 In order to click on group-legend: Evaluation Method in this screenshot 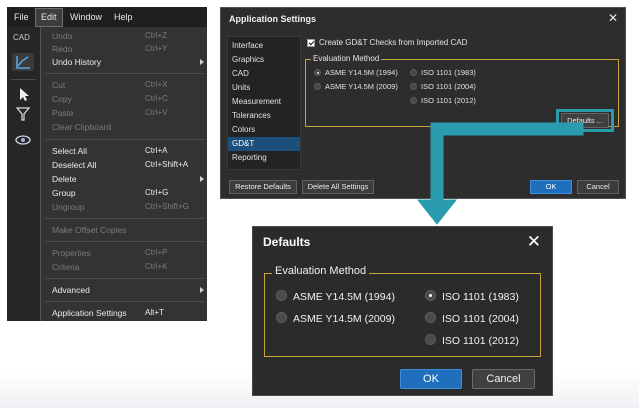, I will do `click(321, 271)`.